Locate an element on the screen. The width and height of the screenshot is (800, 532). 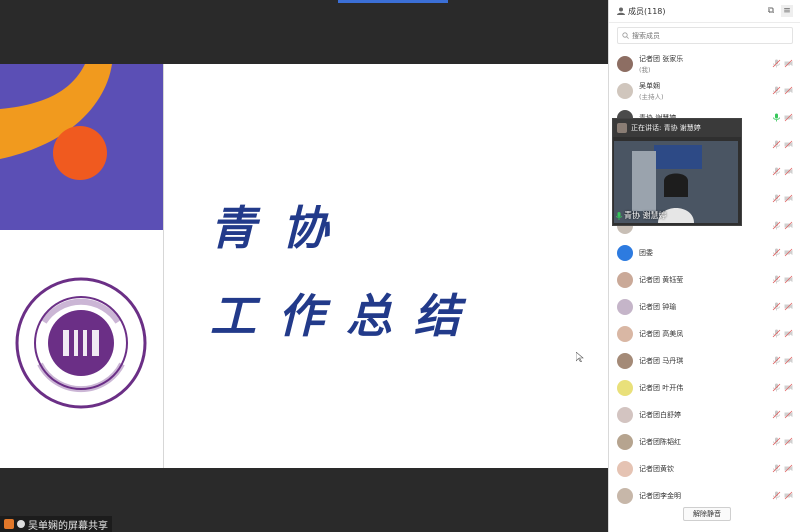
slide-decoration-block is located at coordinates (81, 147).